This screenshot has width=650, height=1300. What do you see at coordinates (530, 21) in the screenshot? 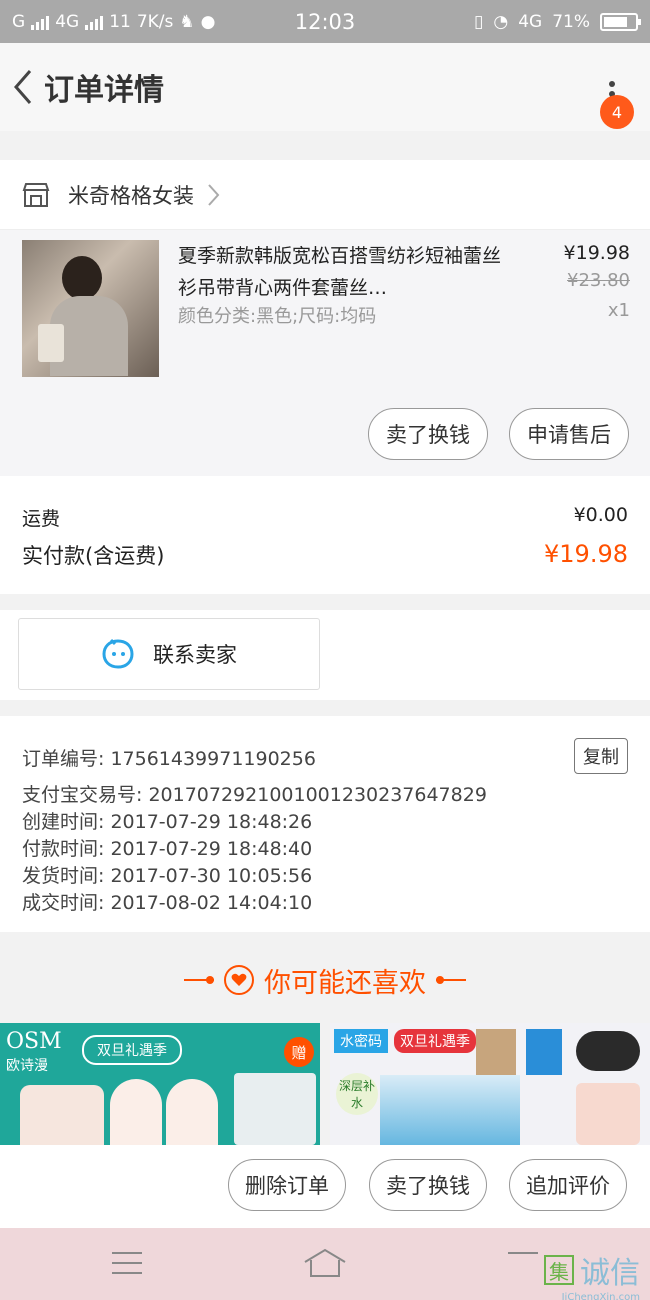
I see `network-label: 4G` at bounding box center [530, 21].